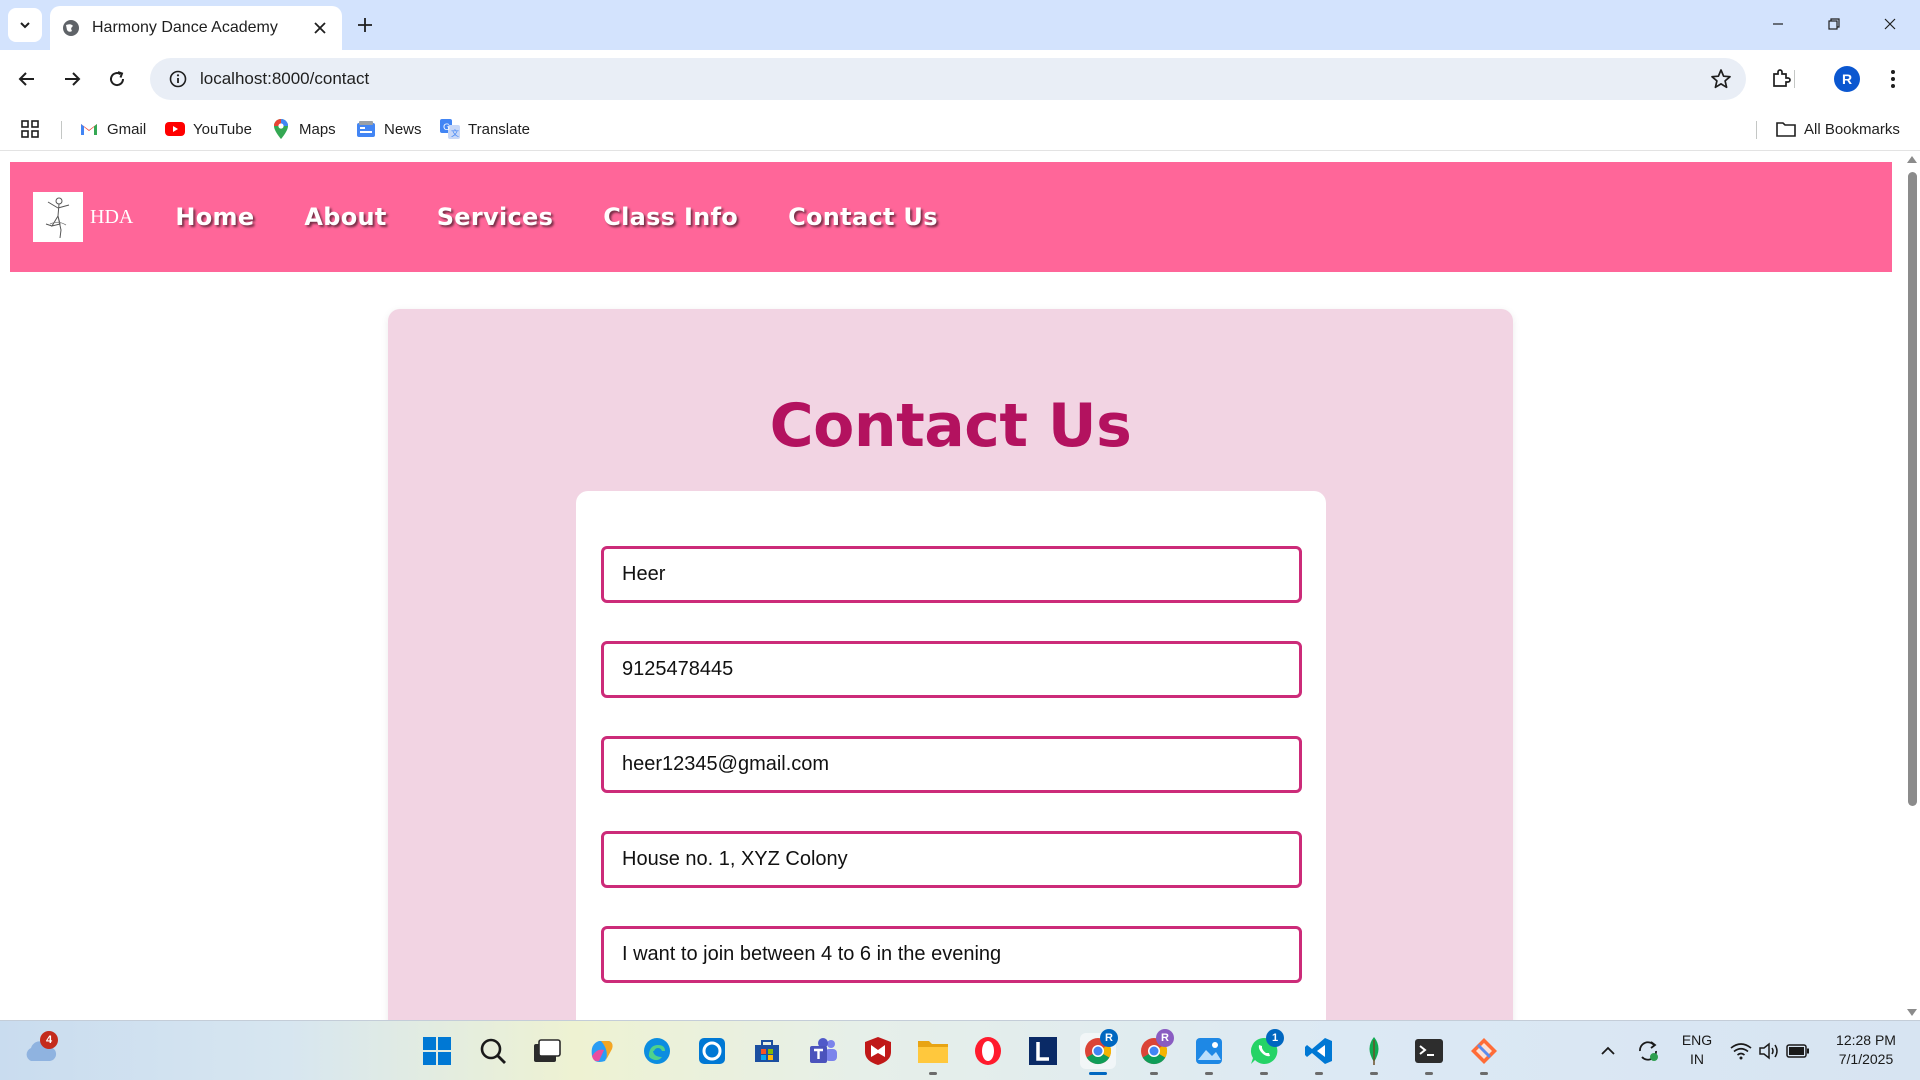  I want to click on search-button, so click(493, 1051).